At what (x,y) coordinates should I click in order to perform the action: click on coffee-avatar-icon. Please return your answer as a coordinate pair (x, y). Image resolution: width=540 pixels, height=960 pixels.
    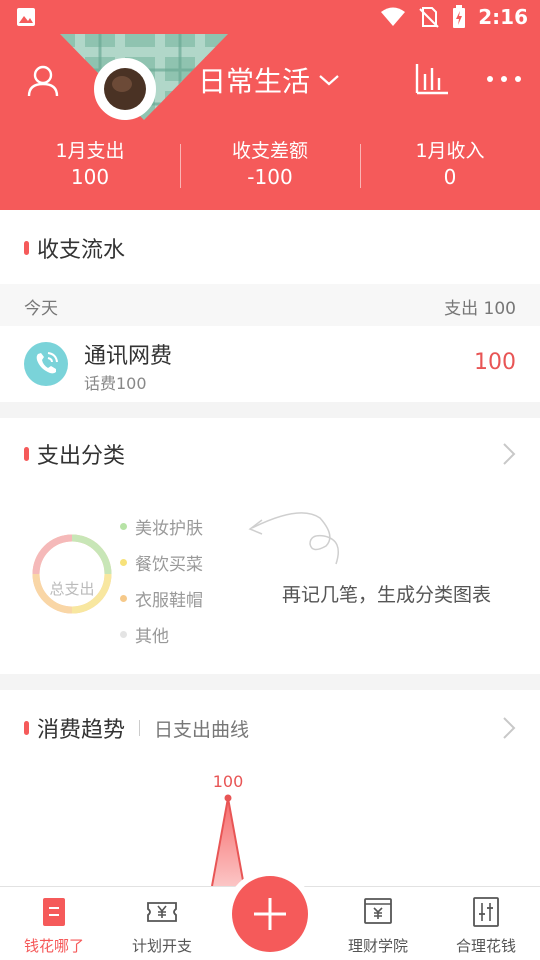
    Looking at the image, I should click on (125, 89).